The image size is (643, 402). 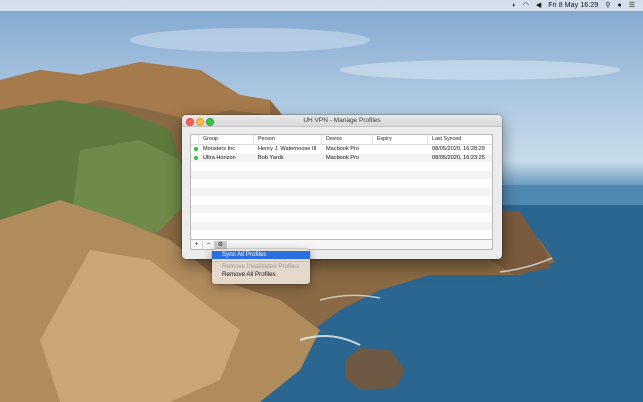 I want to click on menu-bar: ◗ ◠ ◀ Fri 8 May 16:29 ⚲ ● ☰, so click(x=321, y=5).